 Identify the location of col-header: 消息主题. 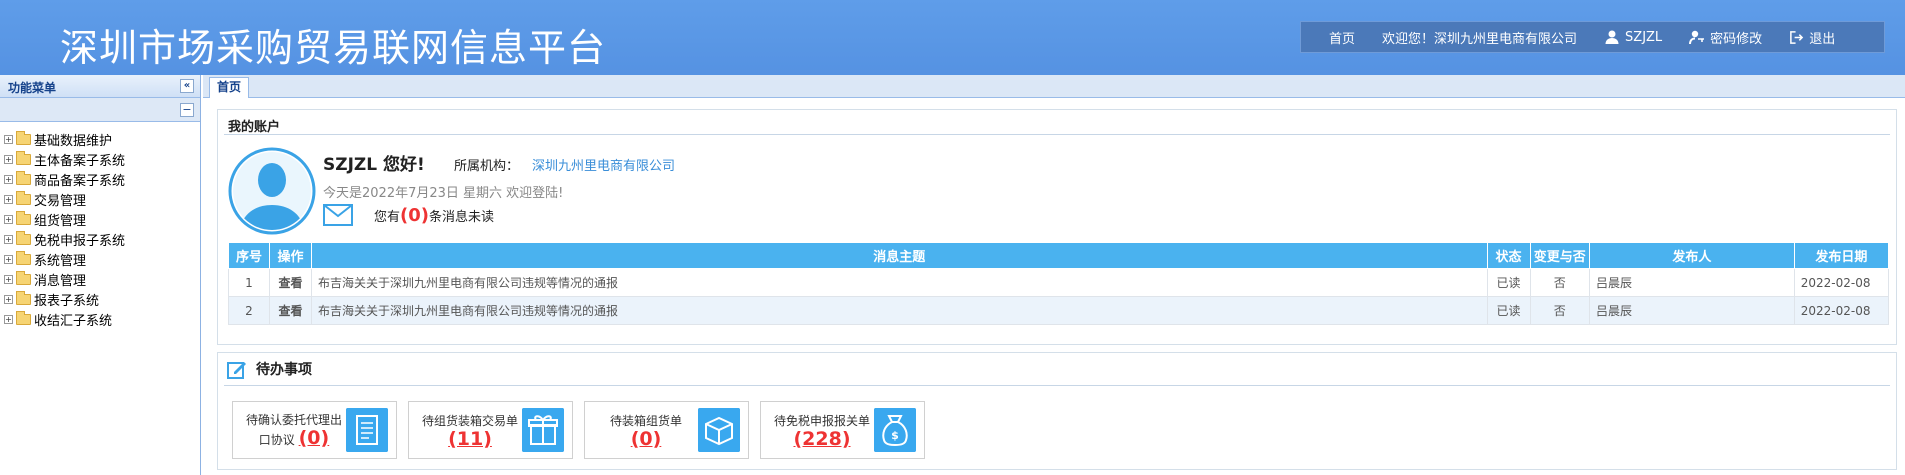
(899, 255).